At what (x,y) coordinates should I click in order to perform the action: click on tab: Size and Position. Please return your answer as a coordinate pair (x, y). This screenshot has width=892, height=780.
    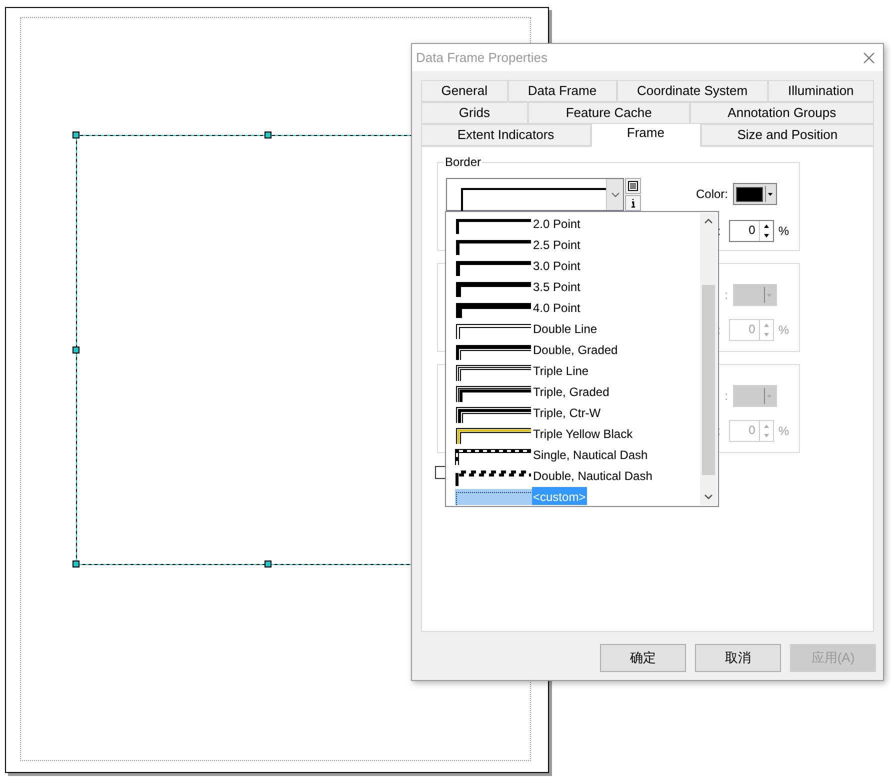
    Looking at the image, I should click on (787, 135).